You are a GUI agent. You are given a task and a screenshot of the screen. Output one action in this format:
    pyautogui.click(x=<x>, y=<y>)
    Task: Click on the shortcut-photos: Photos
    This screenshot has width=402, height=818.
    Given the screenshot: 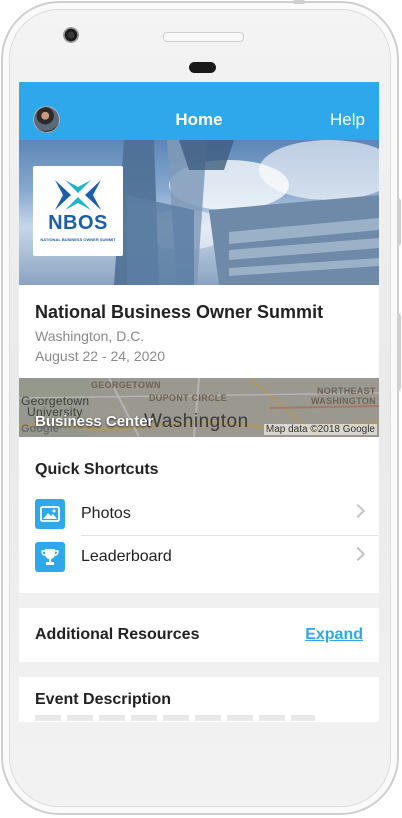 What is the action you would take?
    pyautogui.click(x=199, y=513)
    